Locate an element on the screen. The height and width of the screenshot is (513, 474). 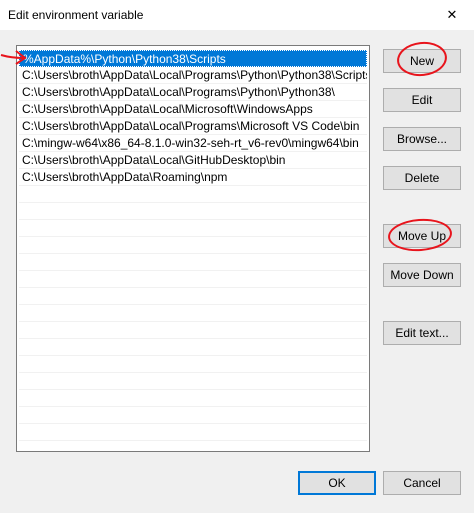
move-down-button: Move Down is located at coordinates (422, 275).